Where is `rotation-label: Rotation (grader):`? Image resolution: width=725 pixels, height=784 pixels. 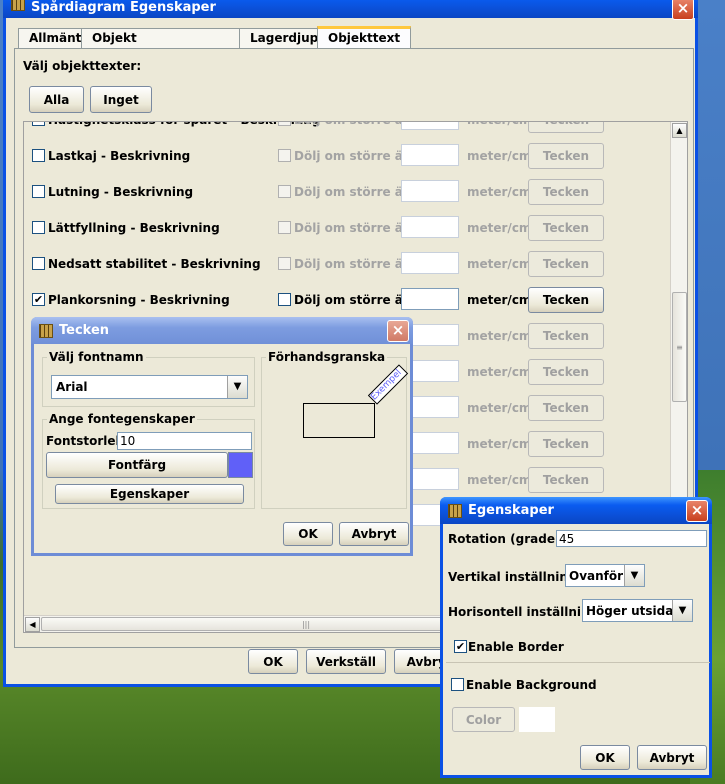
rotation-label: Rotation (grader): is located at coordinates (510, 539).